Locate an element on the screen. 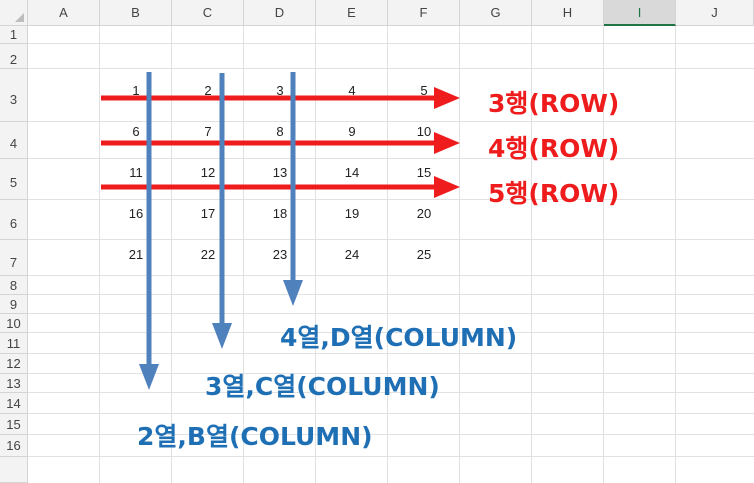 This screenshot has width=754, height=483. cell-b6: 16 is located at coordinates (136, 213).